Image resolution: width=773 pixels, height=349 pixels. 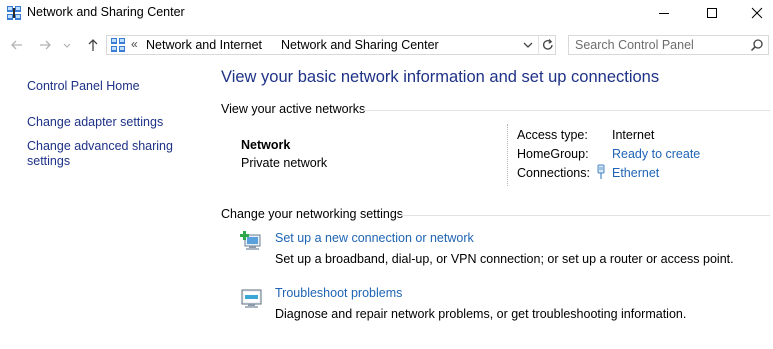 I want to click on forward-arrow-icon, so click(x=45, y=45).